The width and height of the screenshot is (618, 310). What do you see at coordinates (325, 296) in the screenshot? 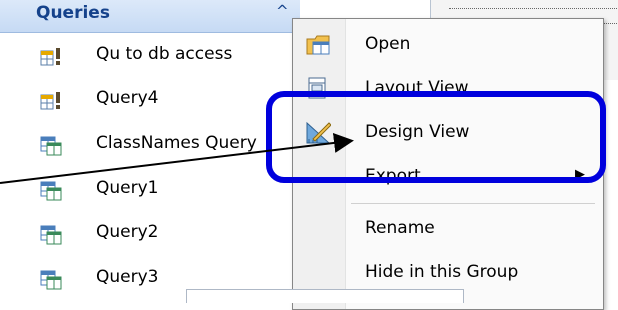
I see `bottom-dialog-edge` at bounding box center [325, 296].